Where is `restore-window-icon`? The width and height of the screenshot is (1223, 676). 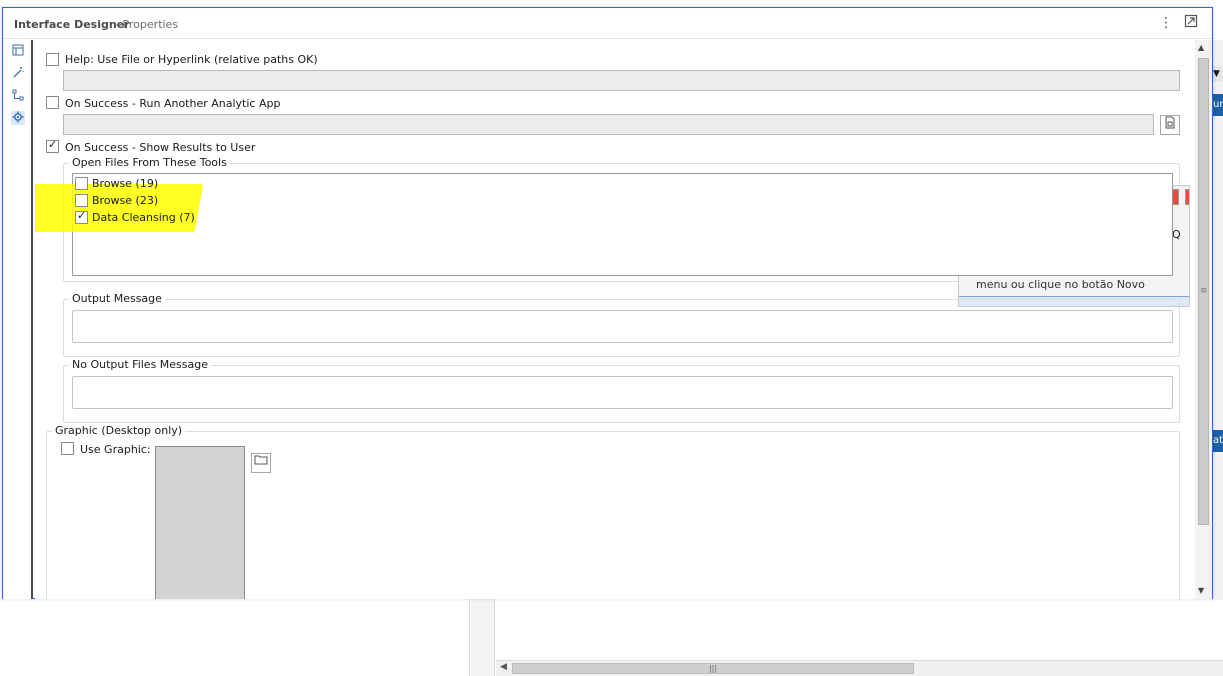
restore-window-icon is located at coordinates (1191, 23).